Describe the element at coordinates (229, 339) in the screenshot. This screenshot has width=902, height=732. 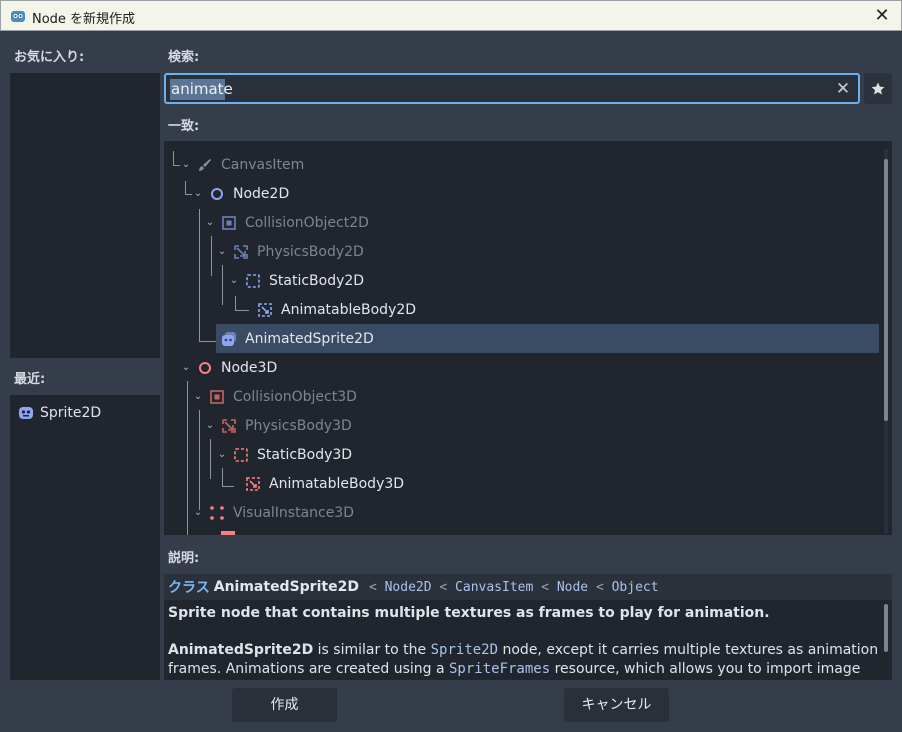
I see `animated-sprite-2d-icon` at that location.